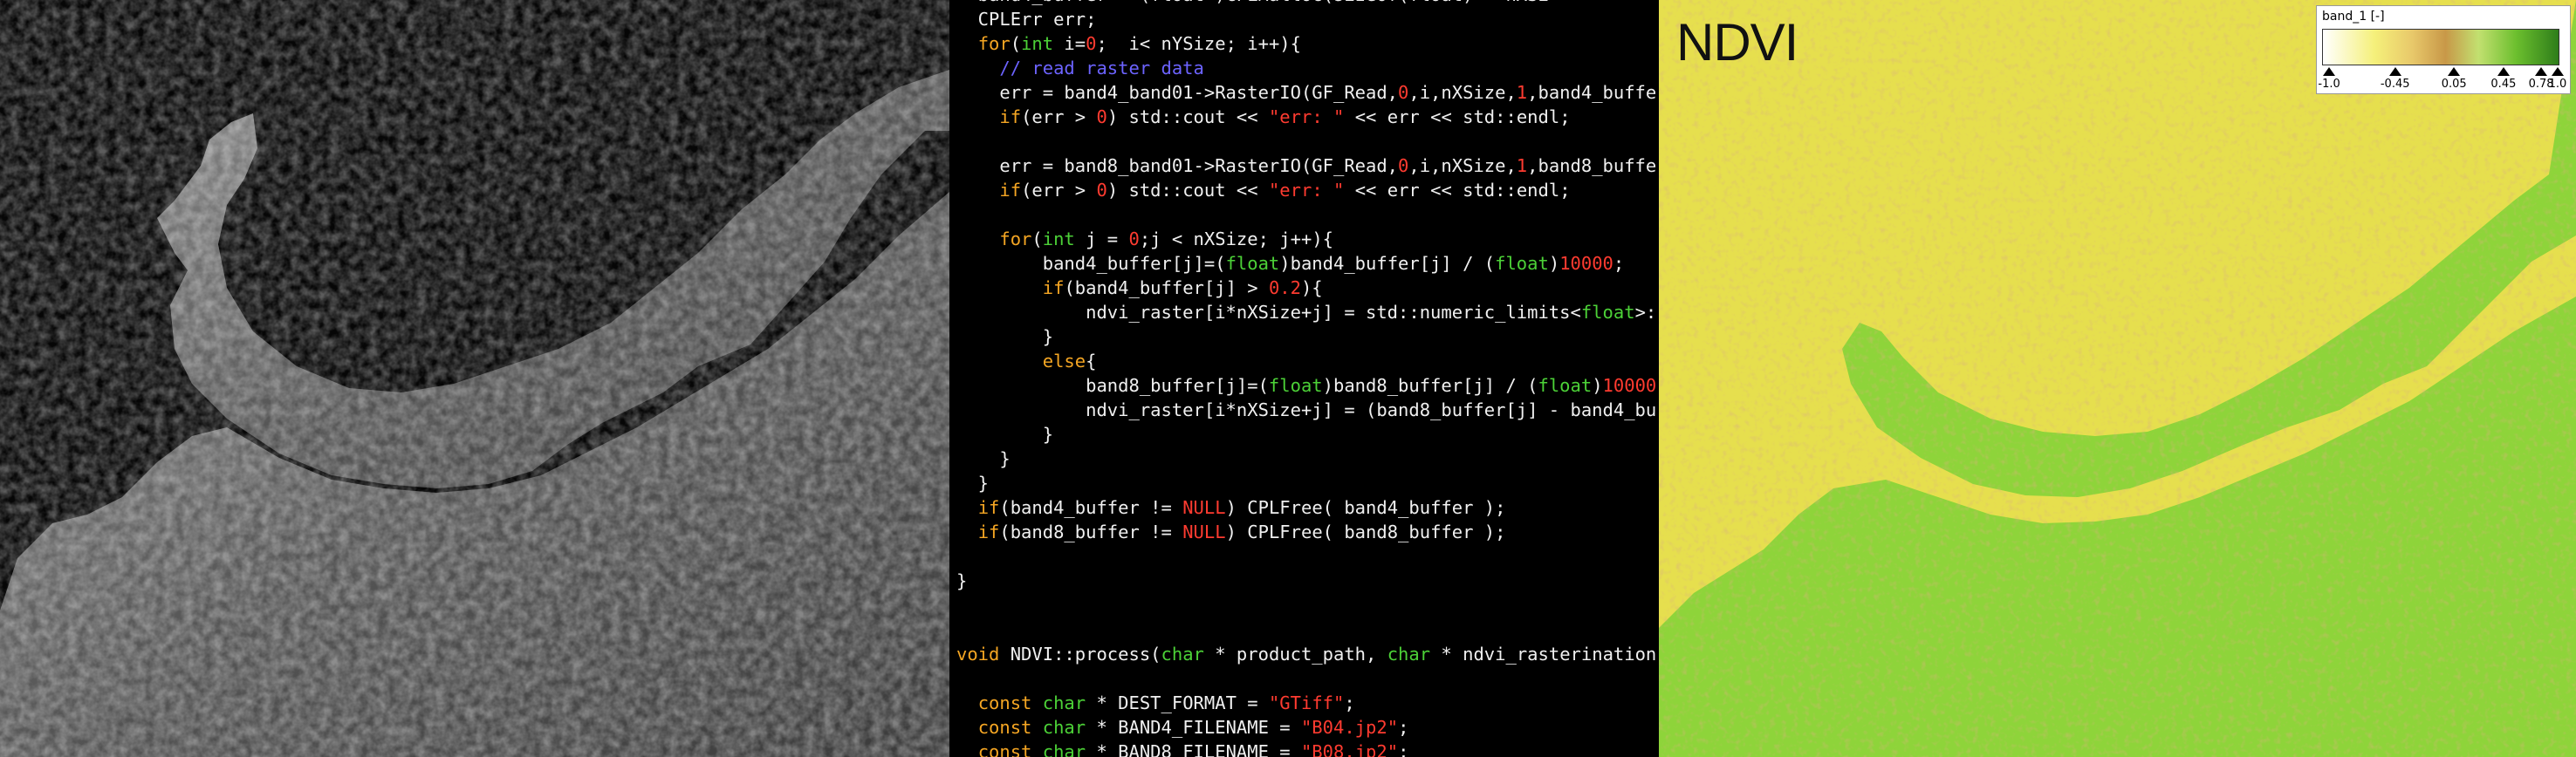 This screenshot has width=2576, height=757. What do you see at coordinates (1016, 238) in the screenshot?
I see `code-token: for` at bounding box center [1016, 238].